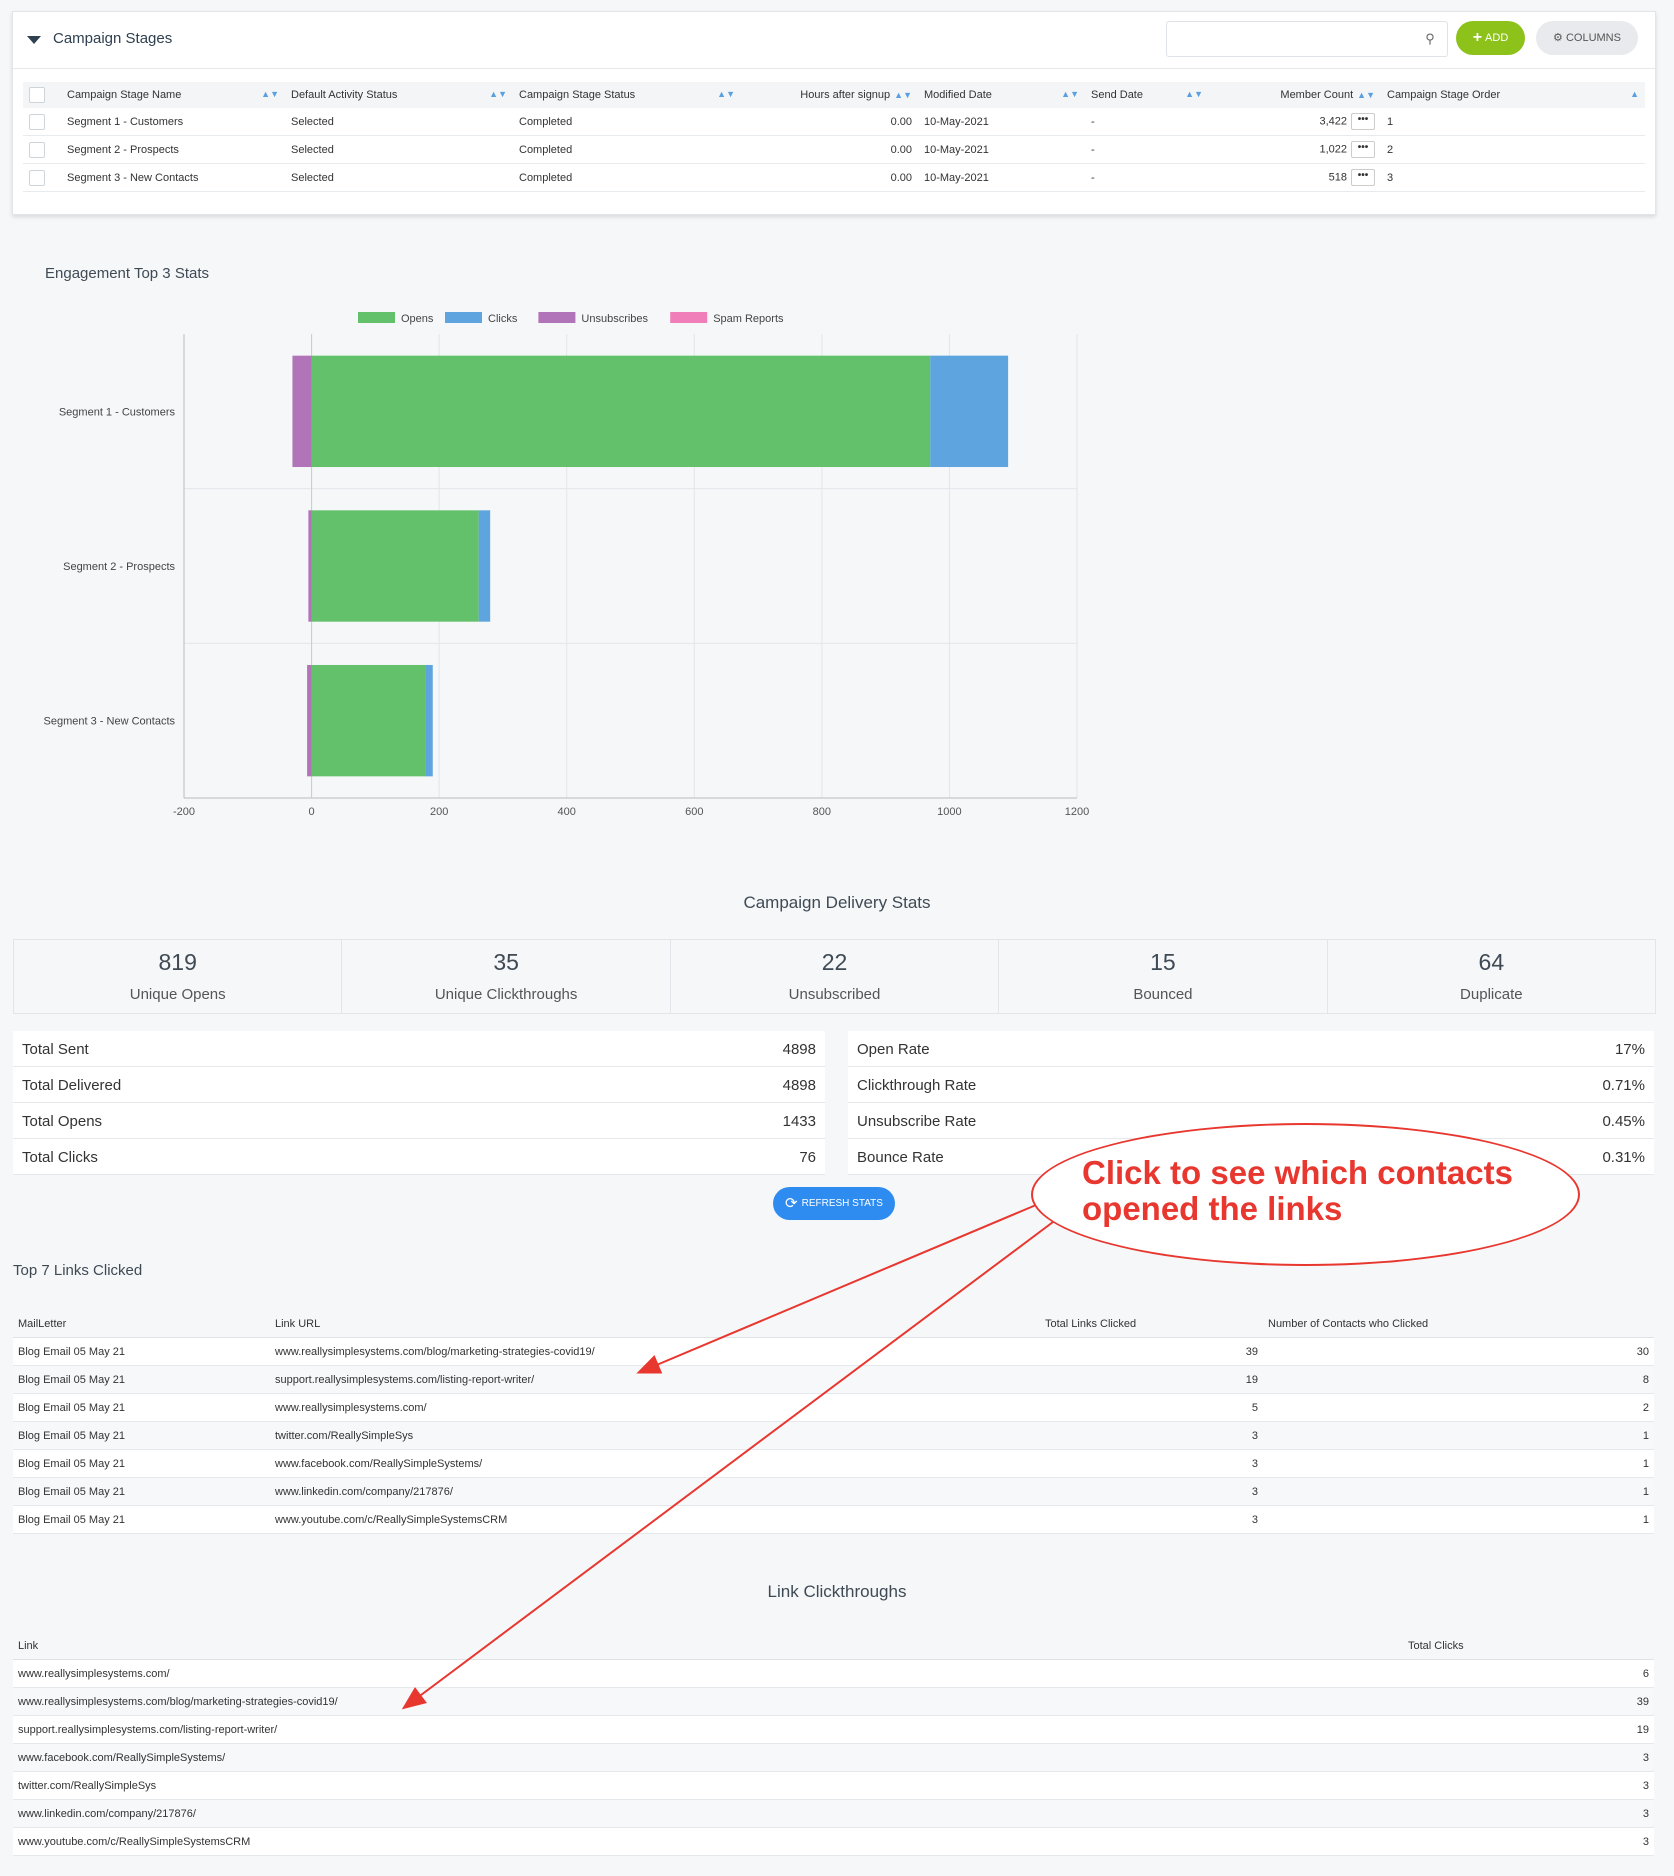 The height and width of the screenshot is (1876, 1674). I want to click on arrow-to-top-links, so click(836, 1289).